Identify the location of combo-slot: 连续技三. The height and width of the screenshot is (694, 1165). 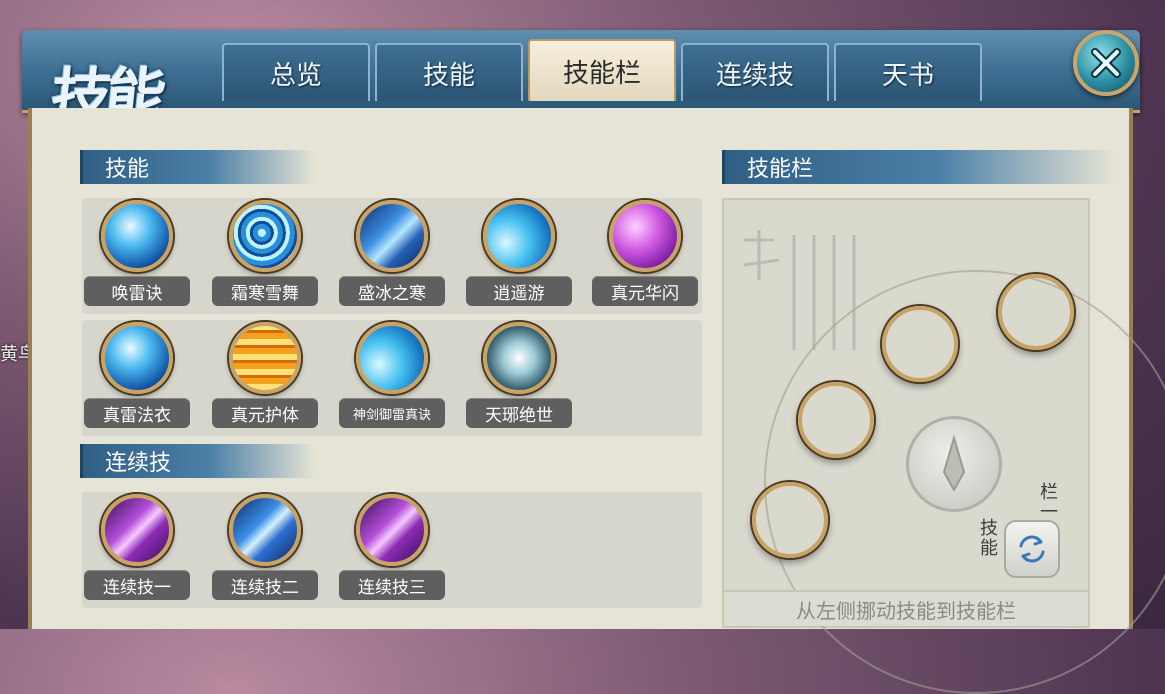
(394, 550).